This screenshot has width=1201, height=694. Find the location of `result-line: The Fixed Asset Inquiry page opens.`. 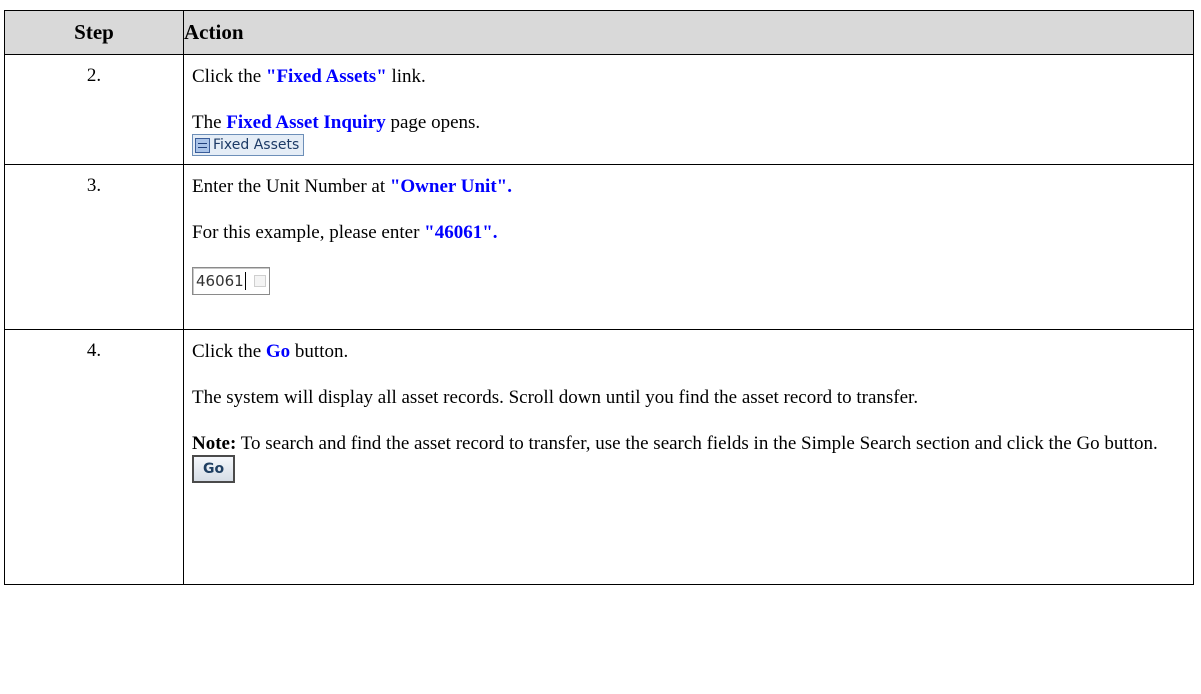

result-line: The Fixed Asset Inquiry page opens. is located at coordinates (687, 122).